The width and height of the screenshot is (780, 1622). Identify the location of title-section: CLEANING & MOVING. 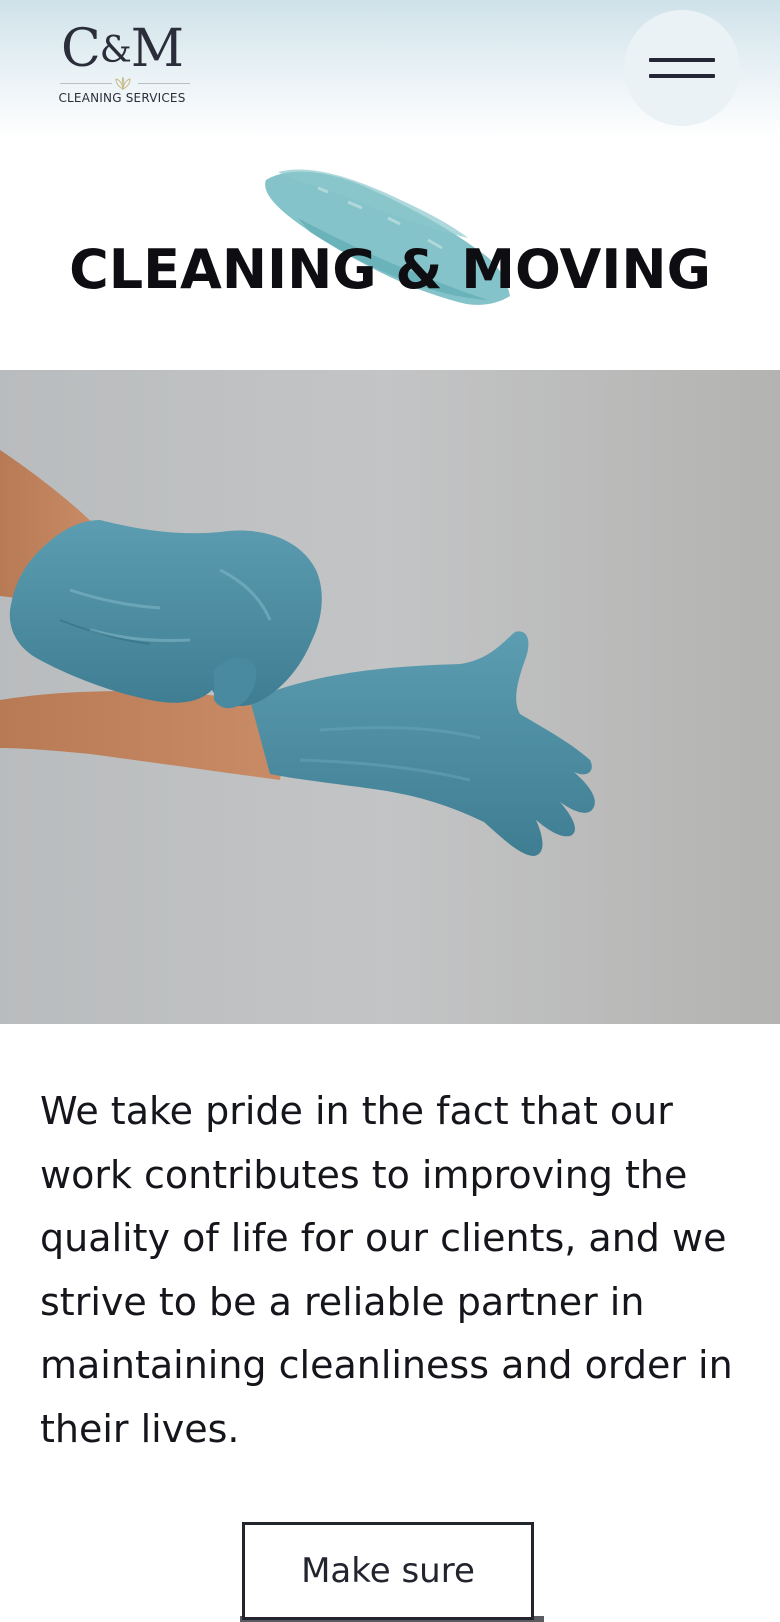
(390, 245).